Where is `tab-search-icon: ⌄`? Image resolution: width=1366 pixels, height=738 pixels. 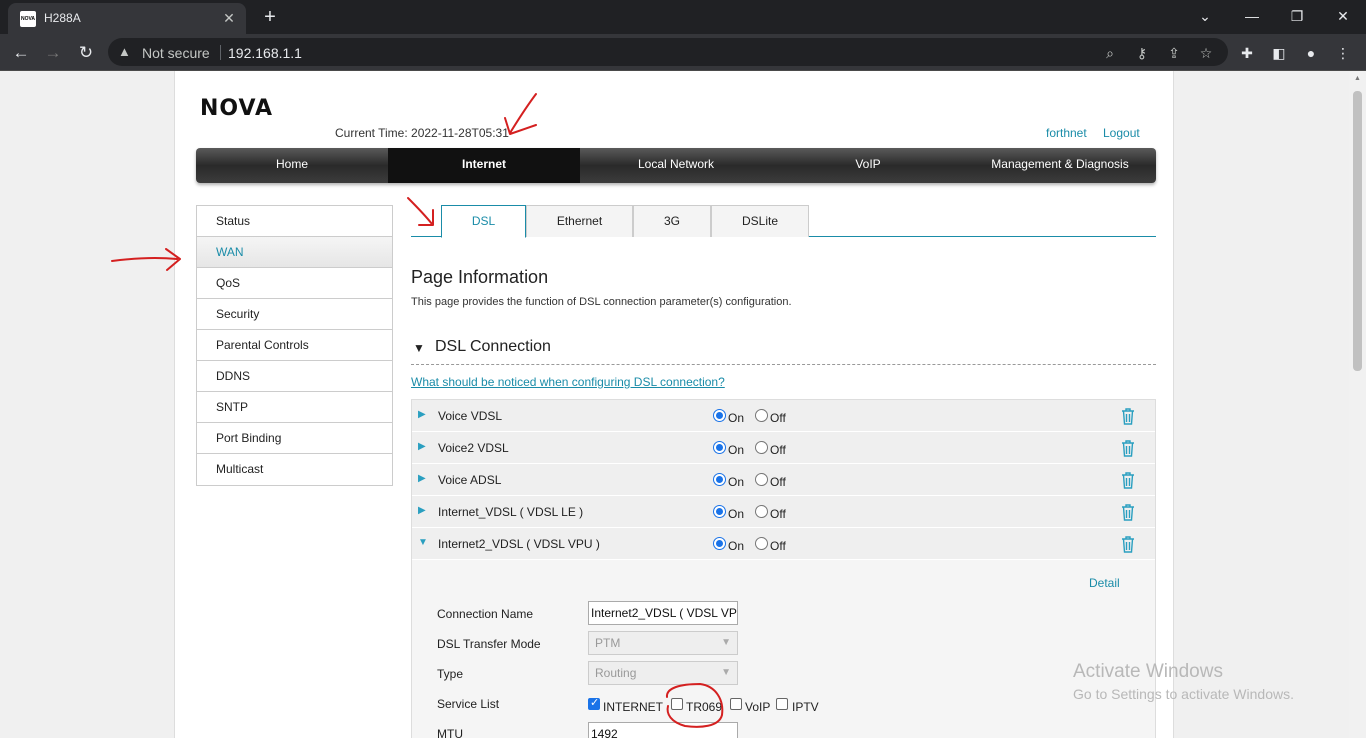 tab-search-icon: ⌄ is located at coordinates (1205, 16).